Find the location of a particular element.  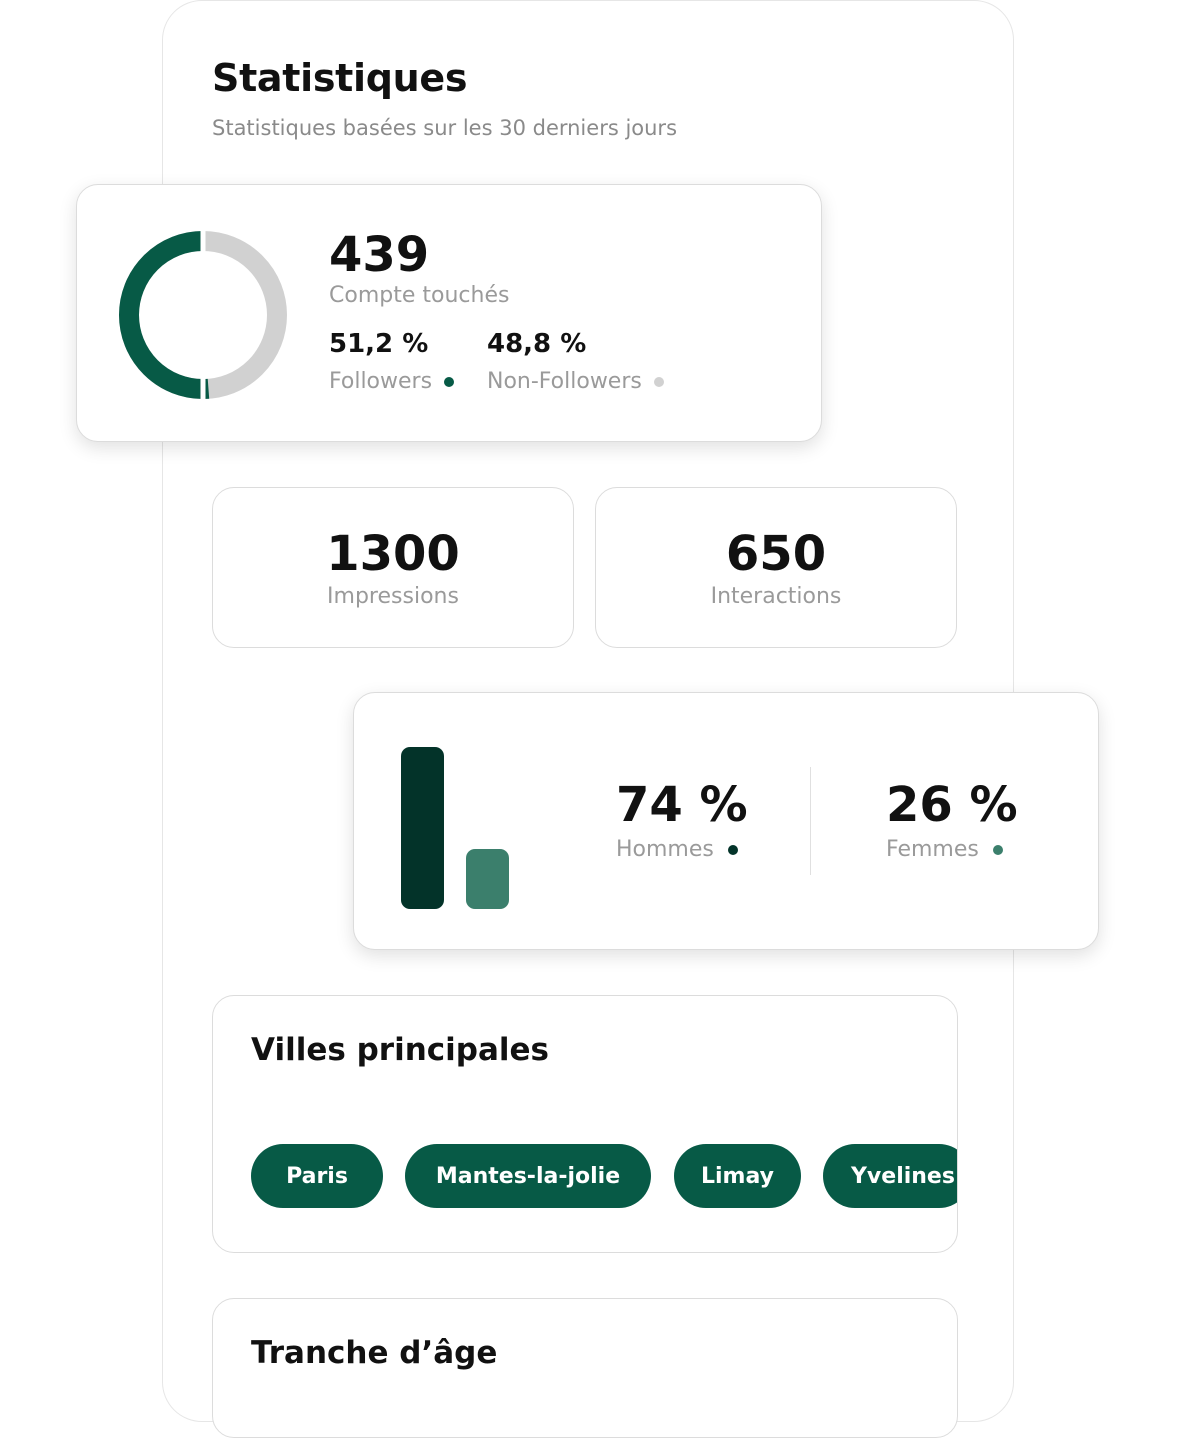

men-legend: Hommes is located at coordinates (677, 849).